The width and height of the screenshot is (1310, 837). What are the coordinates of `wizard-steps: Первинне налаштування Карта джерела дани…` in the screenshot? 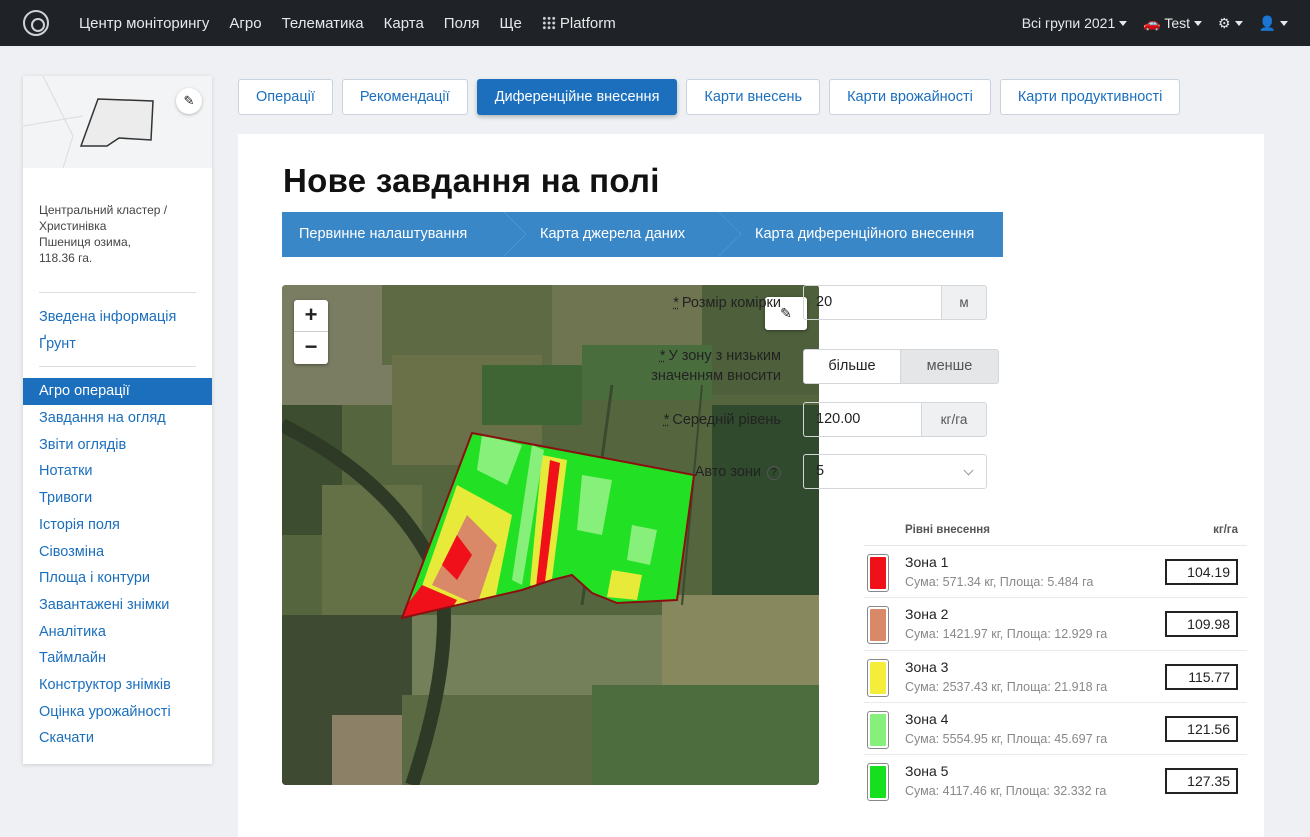 It's located at (642, 234).